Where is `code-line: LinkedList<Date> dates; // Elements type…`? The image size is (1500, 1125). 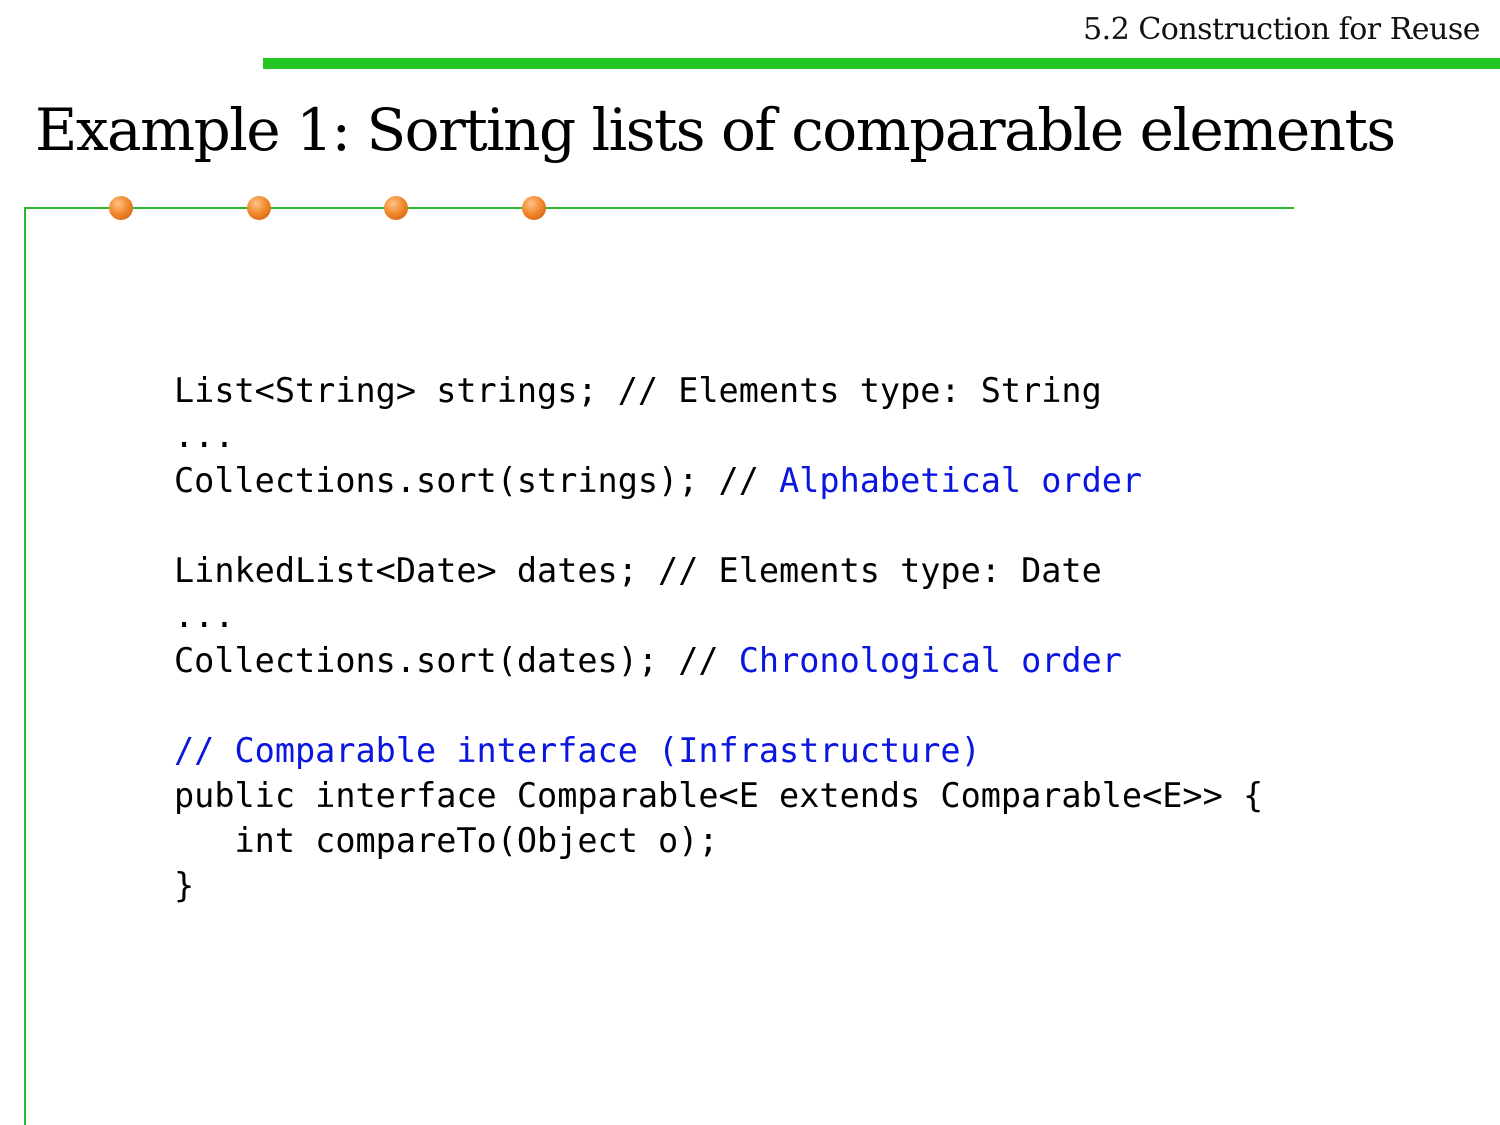
code-line: LinkedList<Date> dates; // Elements type… is located at coordinates (638, 570).